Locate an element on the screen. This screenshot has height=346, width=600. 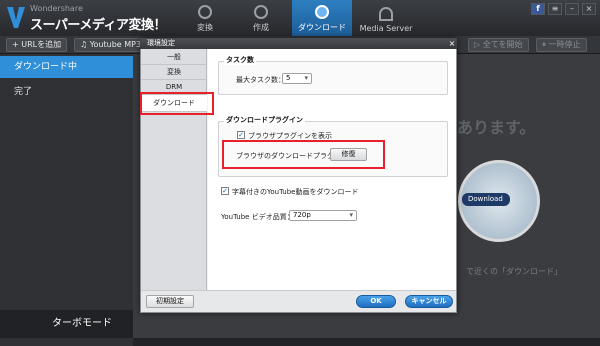
tab-create-label: 作成 is located at coordinates (261, 27).